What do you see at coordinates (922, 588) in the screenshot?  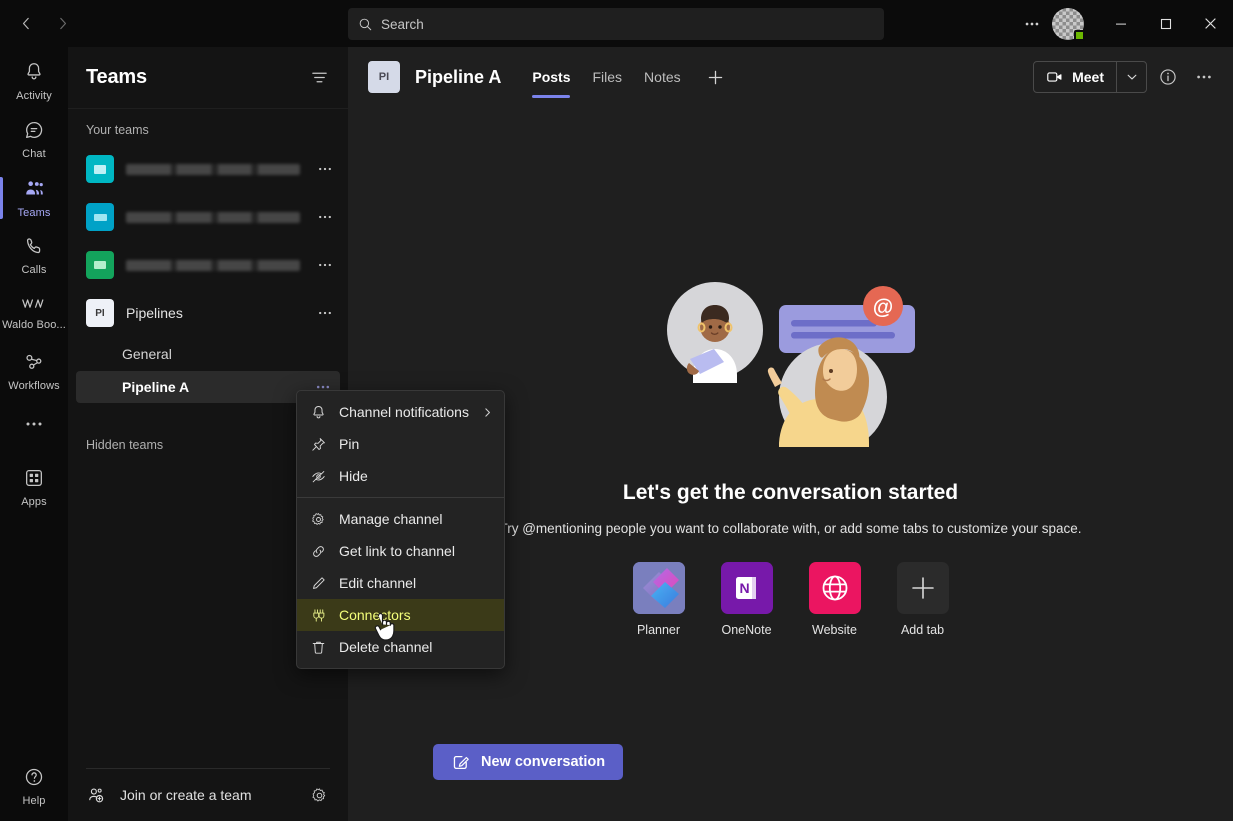 I see `plus-icon` at bounding box center [922, 588].